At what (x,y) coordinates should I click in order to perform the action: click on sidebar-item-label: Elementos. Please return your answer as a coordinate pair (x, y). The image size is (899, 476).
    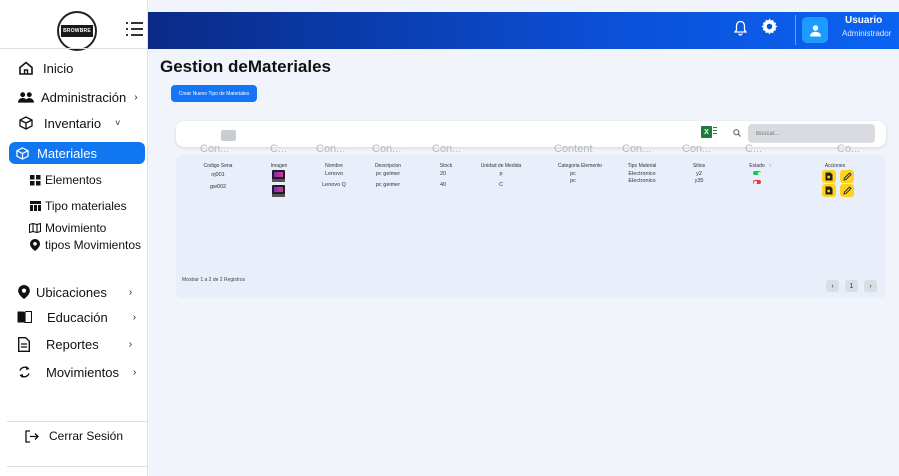
    Looking at the image, I should click on (73, 180).